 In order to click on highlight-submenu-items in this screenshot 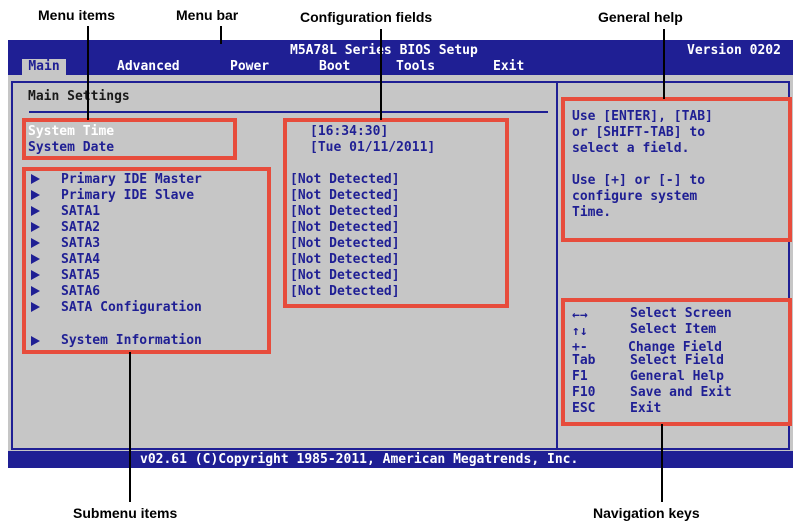, I will do `click(146, 260)`.